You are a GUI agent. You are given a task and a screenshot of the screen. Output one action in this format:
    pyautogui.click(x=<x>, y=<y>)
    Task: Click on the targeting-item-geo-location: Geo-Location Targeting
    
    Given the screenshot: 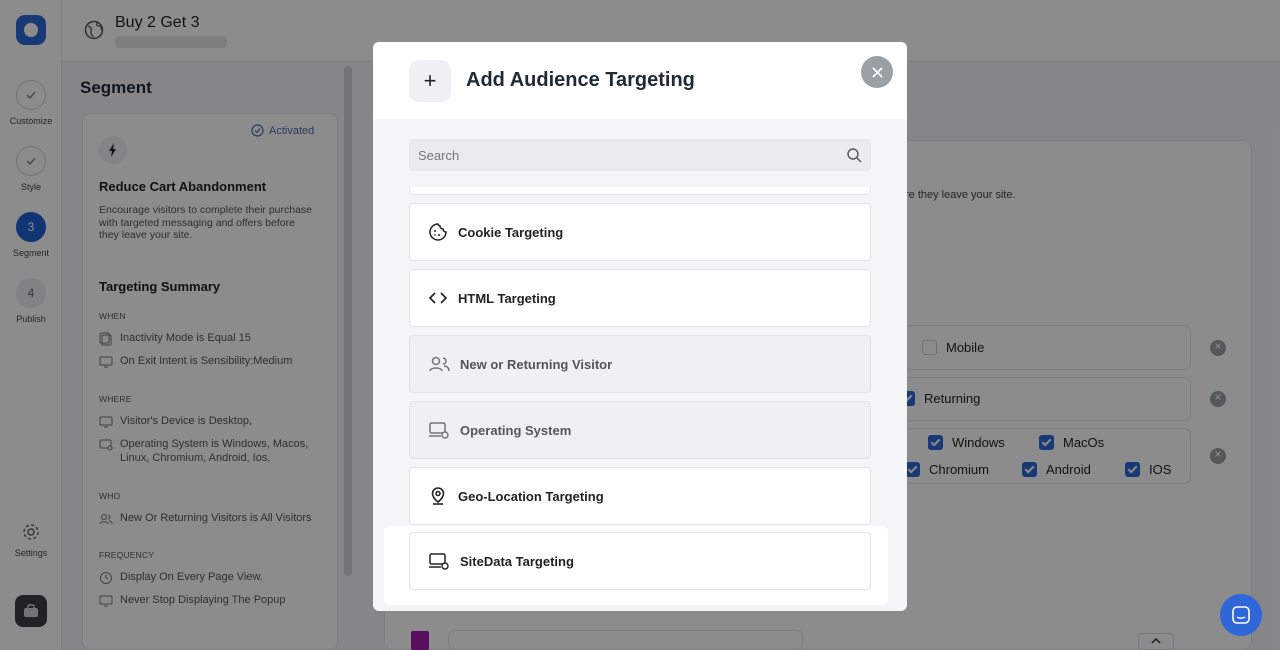 What is the action you would take?
    pyautogui.click(x=640, y=496)
    